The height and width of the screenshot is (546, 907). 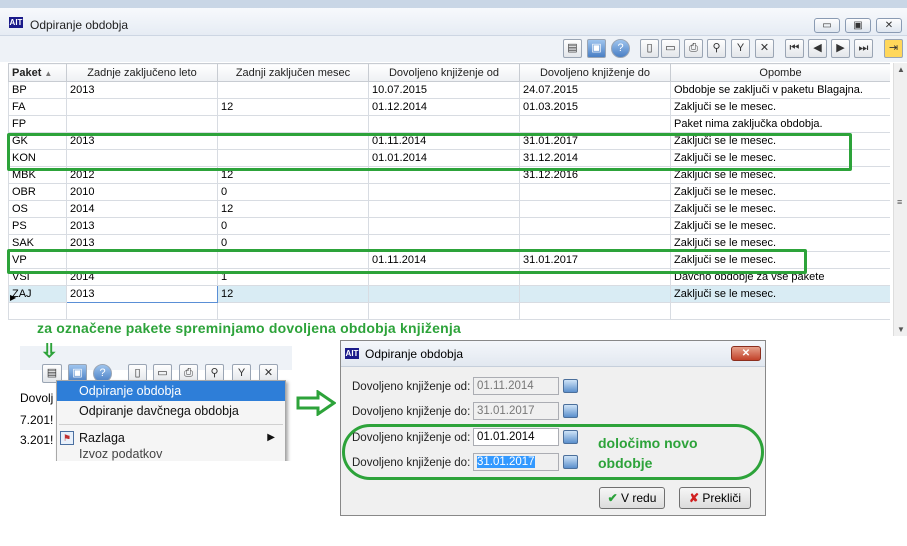 What do you see at coordinates (37, 226) in the screenshot?
I see `table-cell: PS` at bounding box center [37, 226].